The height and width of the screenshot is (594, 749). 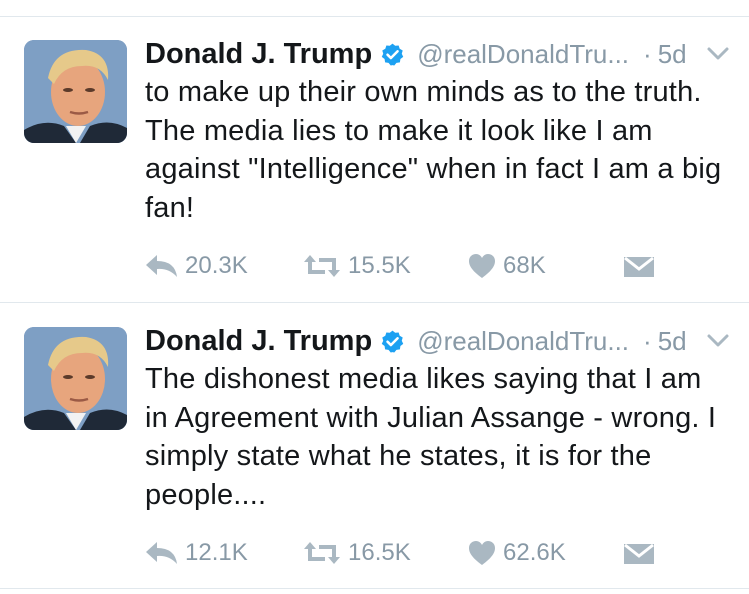 I want to click on tweet-divider, so click(x=374, y=302).